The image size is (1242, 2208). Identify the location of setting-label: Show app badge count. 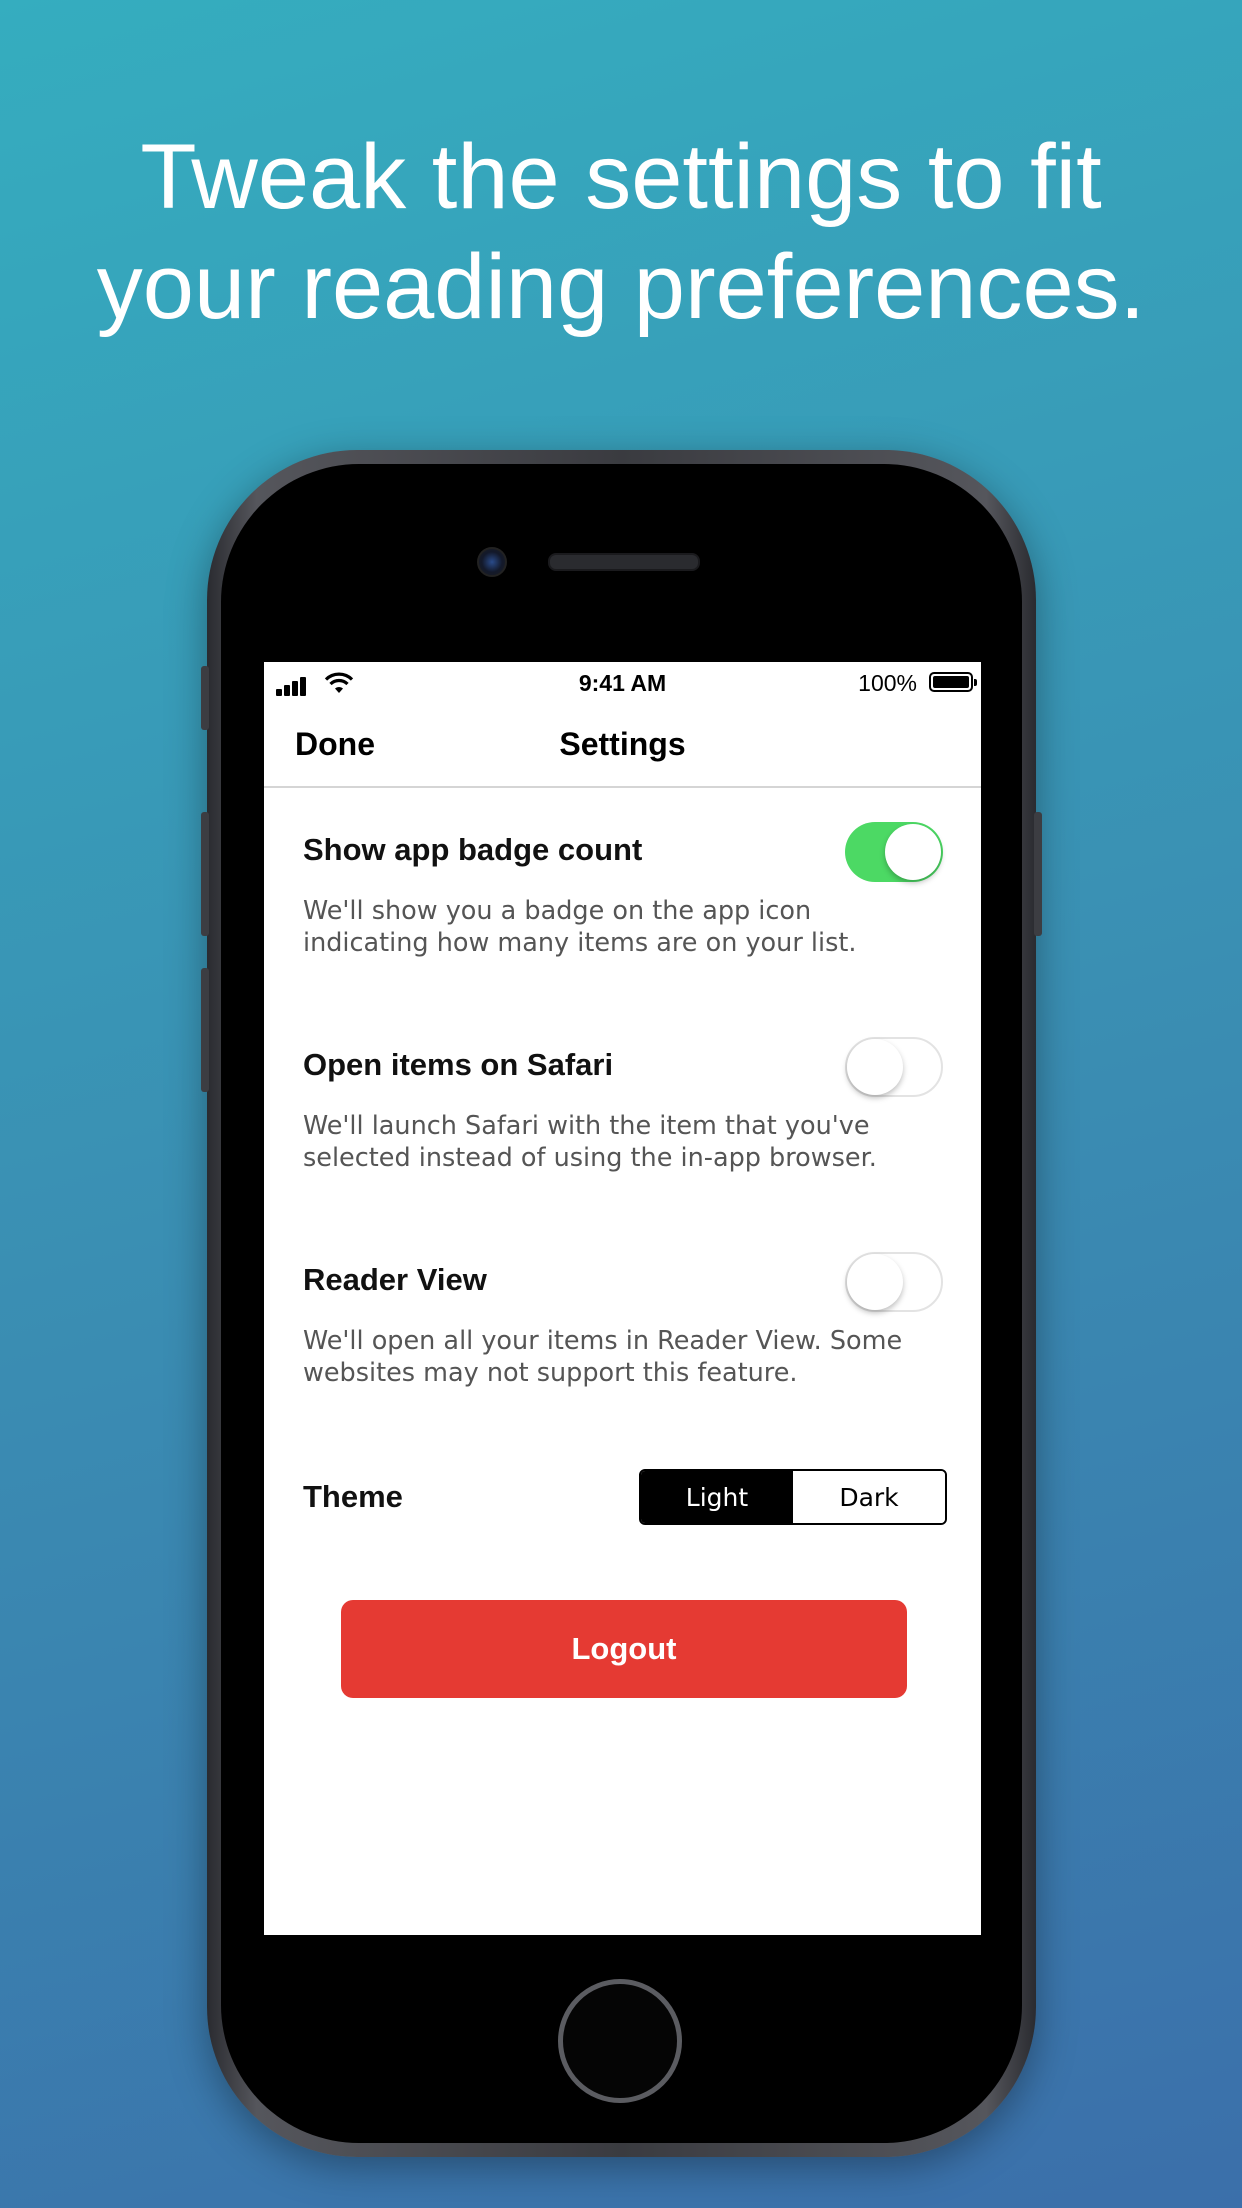
(473, 849).